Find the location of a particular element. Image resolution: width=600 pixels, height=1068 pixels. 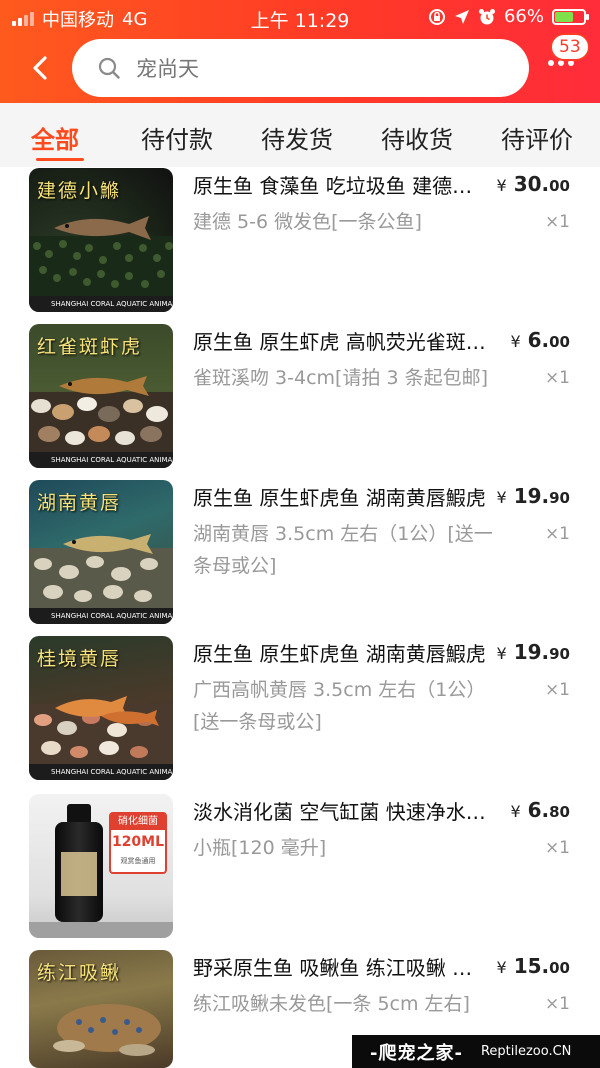

thumbnail-caption: 建德小鰷 is located at coordinates (79, 191).